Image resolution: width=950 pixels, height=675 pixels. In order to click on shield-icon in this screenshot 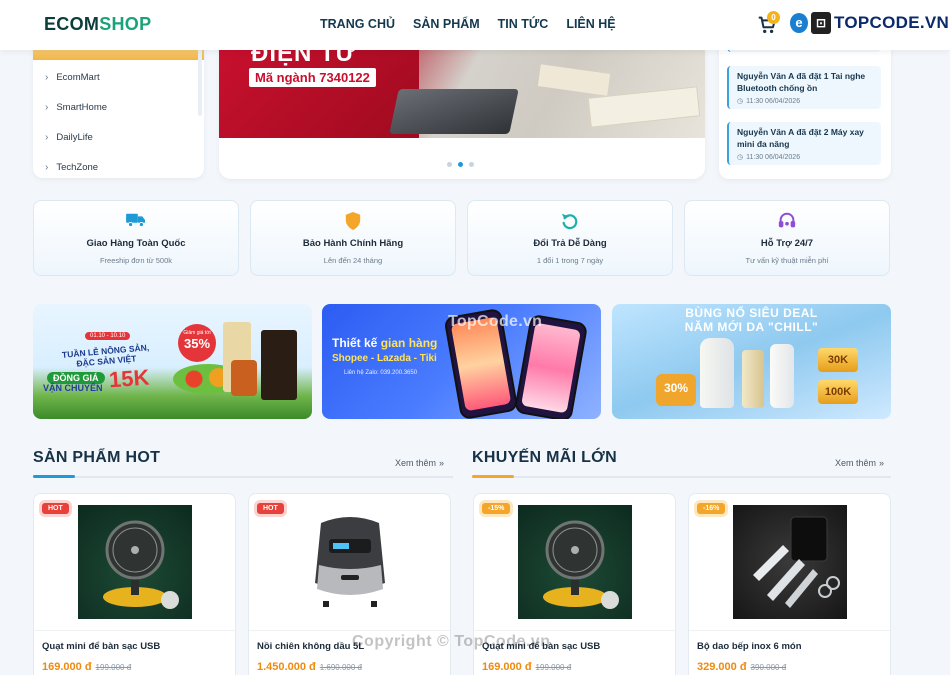, I will do `click(353, 221)`.